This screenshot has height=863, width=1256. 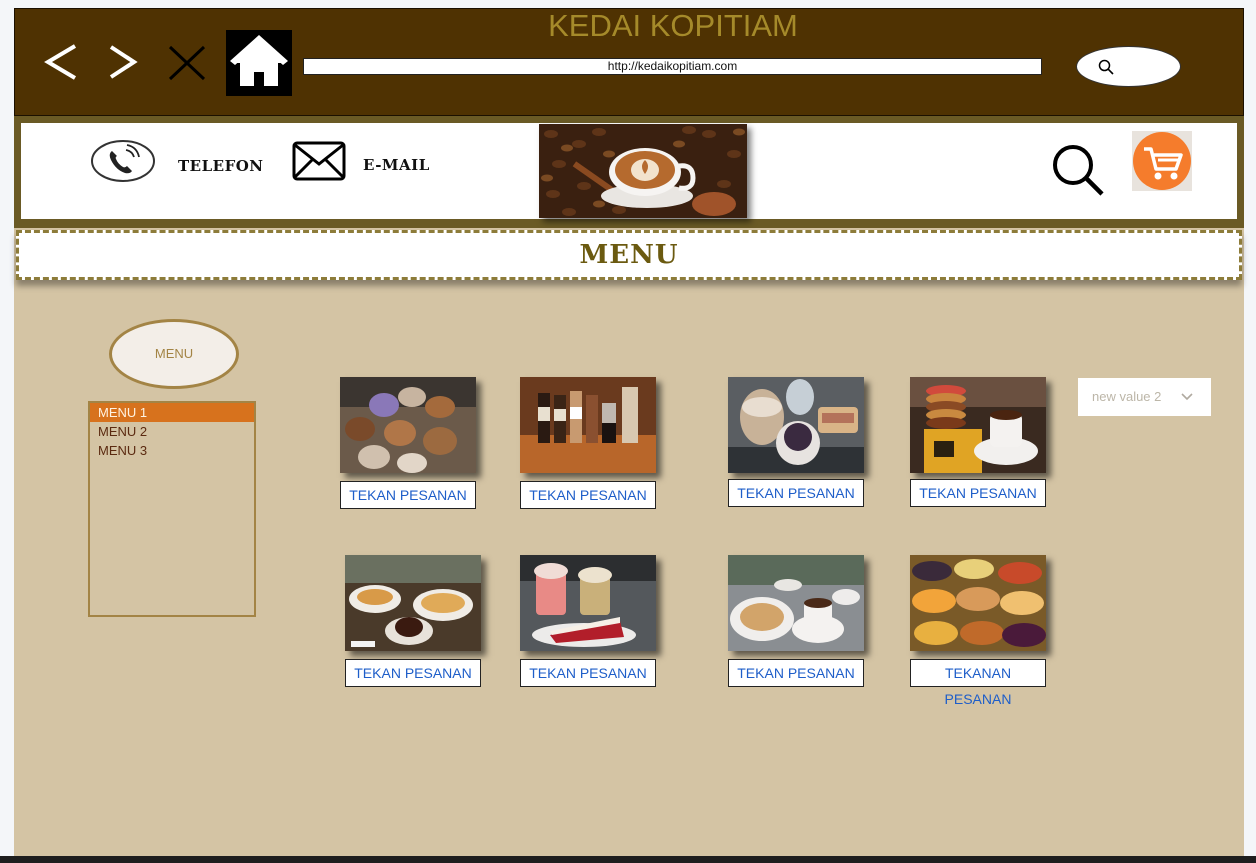 I want to click on contact-header: TELEFON E-MAIL, so click(x=629, y=172).